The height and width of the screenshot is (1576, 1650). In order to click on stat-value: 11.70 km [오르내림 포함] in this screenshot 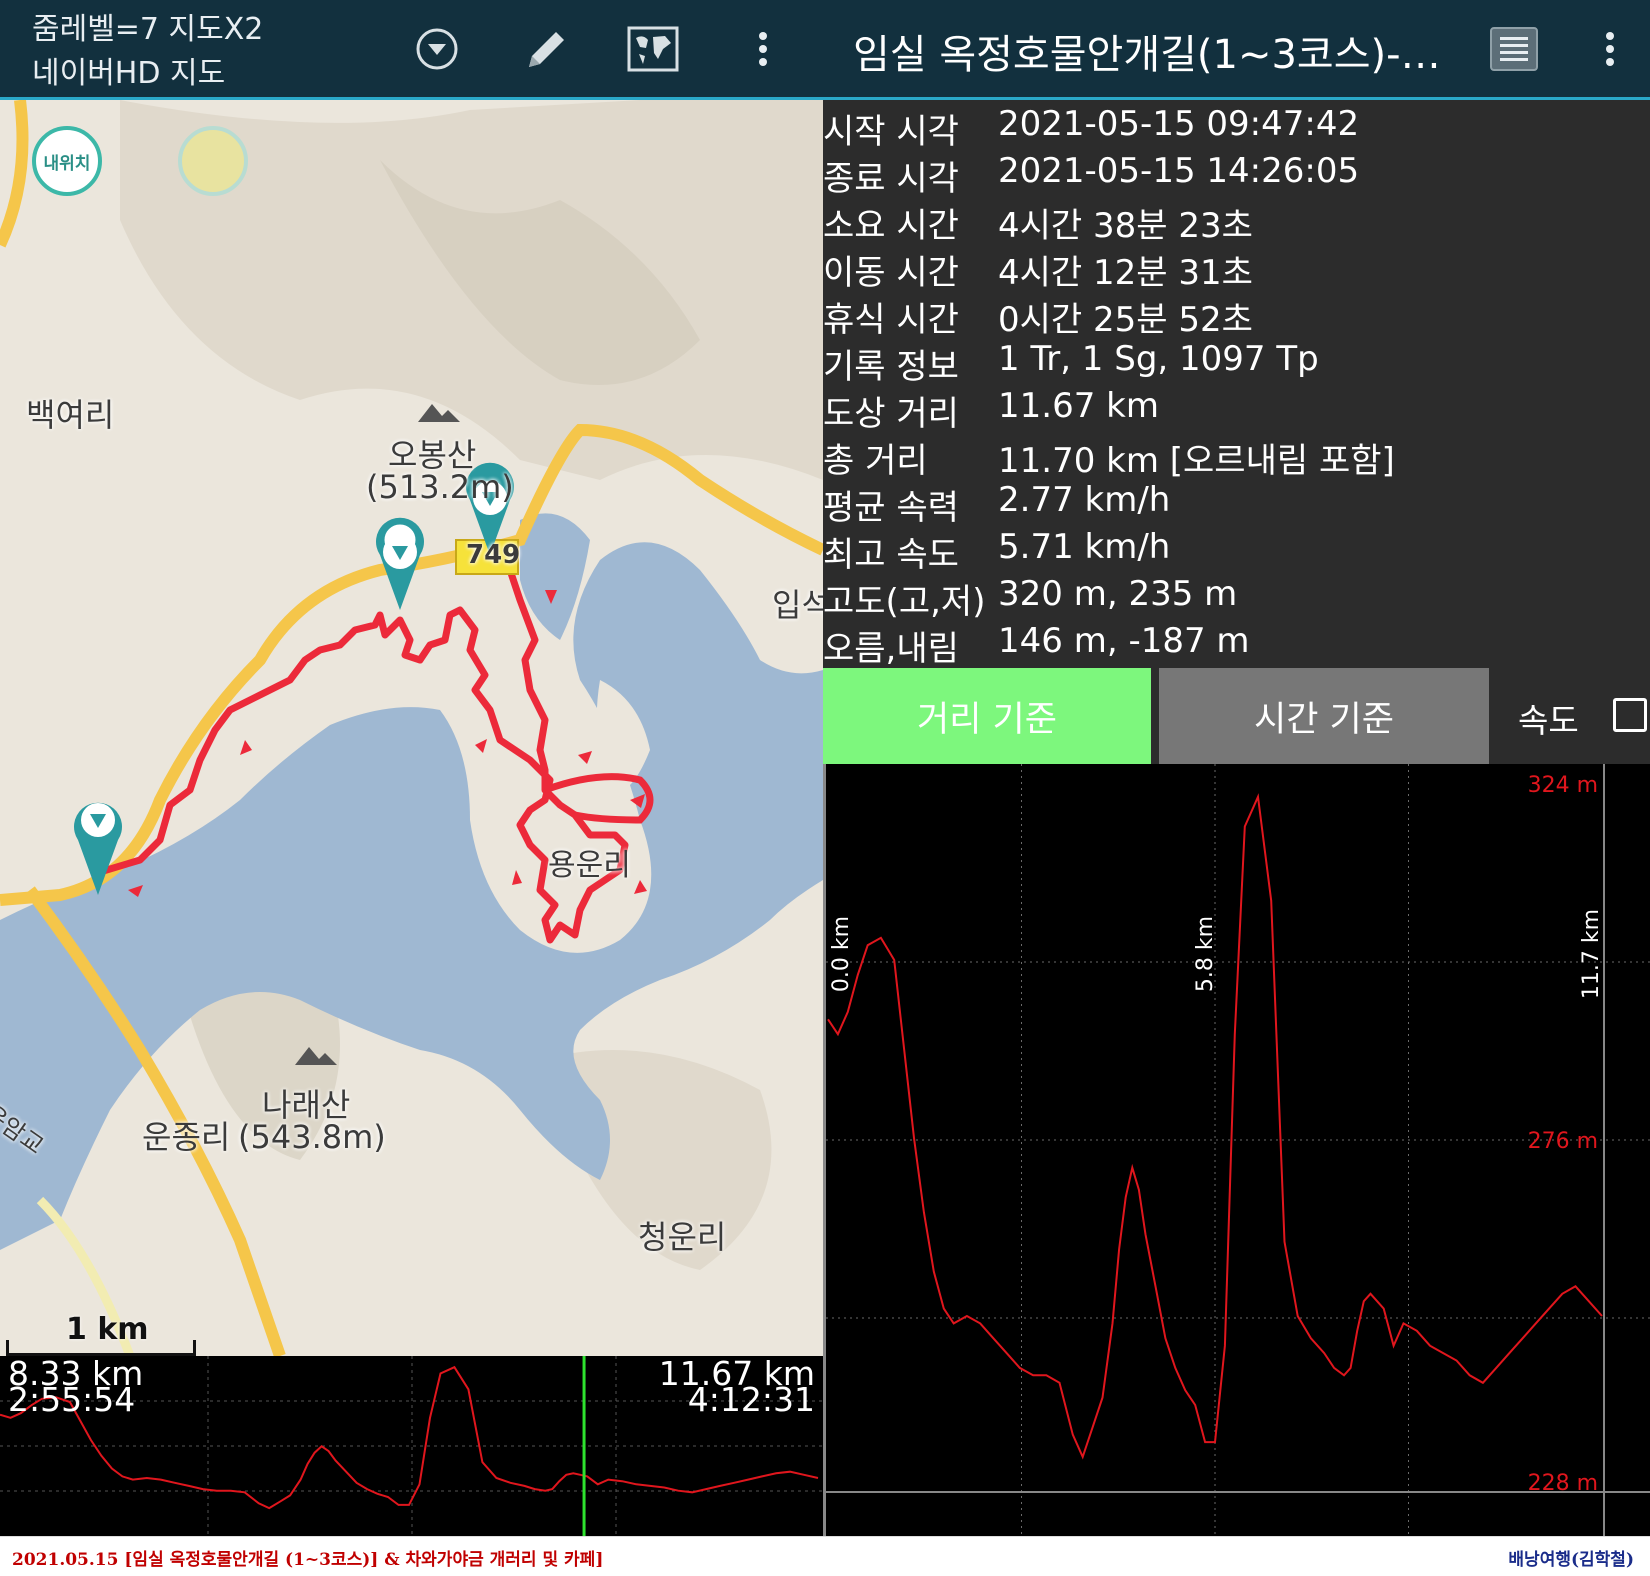, I will do `click(1196, 461)`.